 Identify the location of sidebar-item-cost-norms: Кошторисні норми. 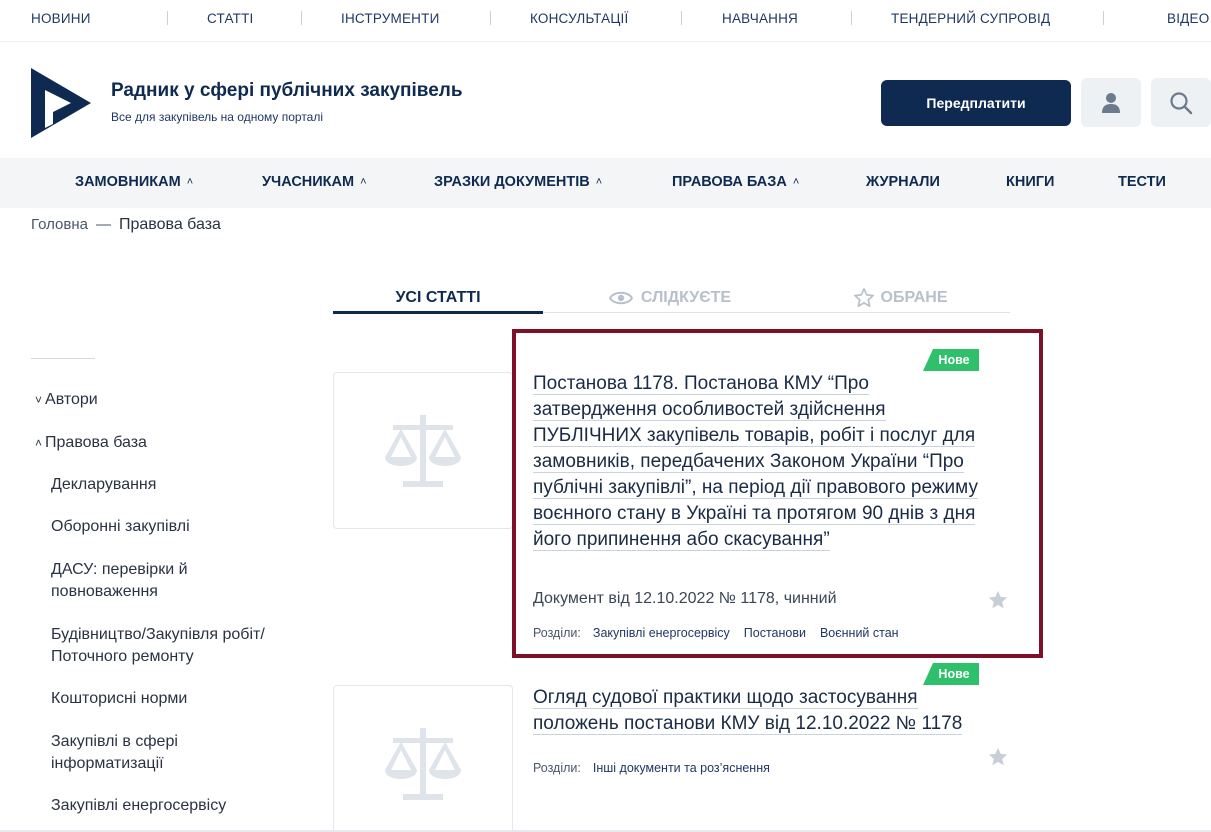
(119, 699).